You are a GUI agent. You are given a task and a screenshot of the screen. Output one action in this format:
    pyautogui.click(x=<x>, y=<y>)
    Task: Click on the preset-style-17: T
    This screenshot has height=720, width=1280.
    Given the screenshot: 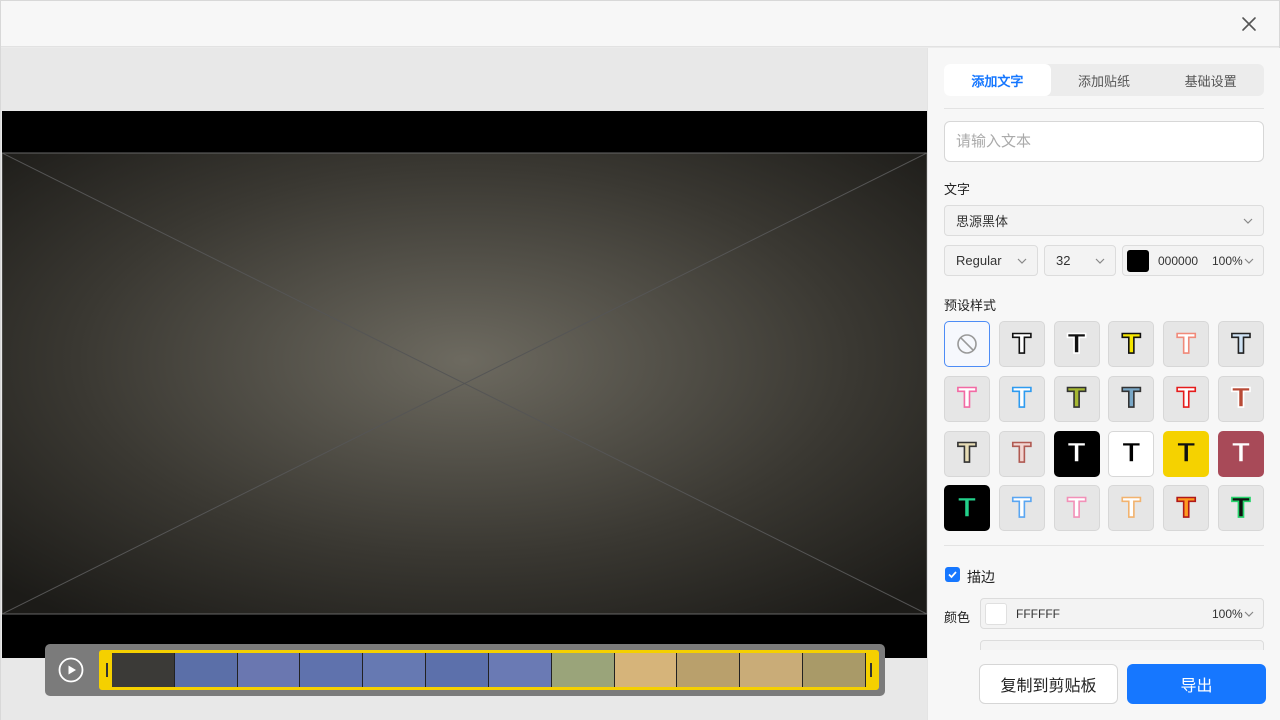 What is the action you would take?
    pyautogui.click(x=1240, y=453)
    